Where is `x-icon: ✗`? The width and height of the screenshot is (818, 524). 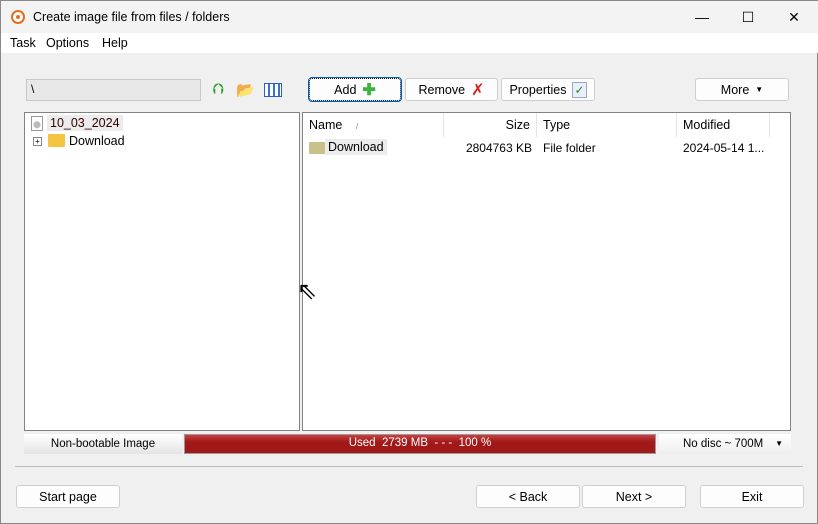 x-icon: ✗ is located at coordinates (478, 90).